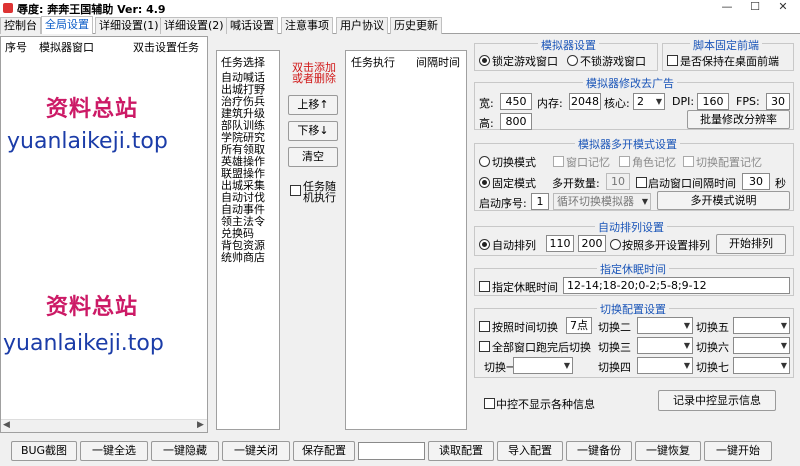  Describe the element at coordinates (540, 201) in the screenshot. I see `launch-order-input: 1` at that location.